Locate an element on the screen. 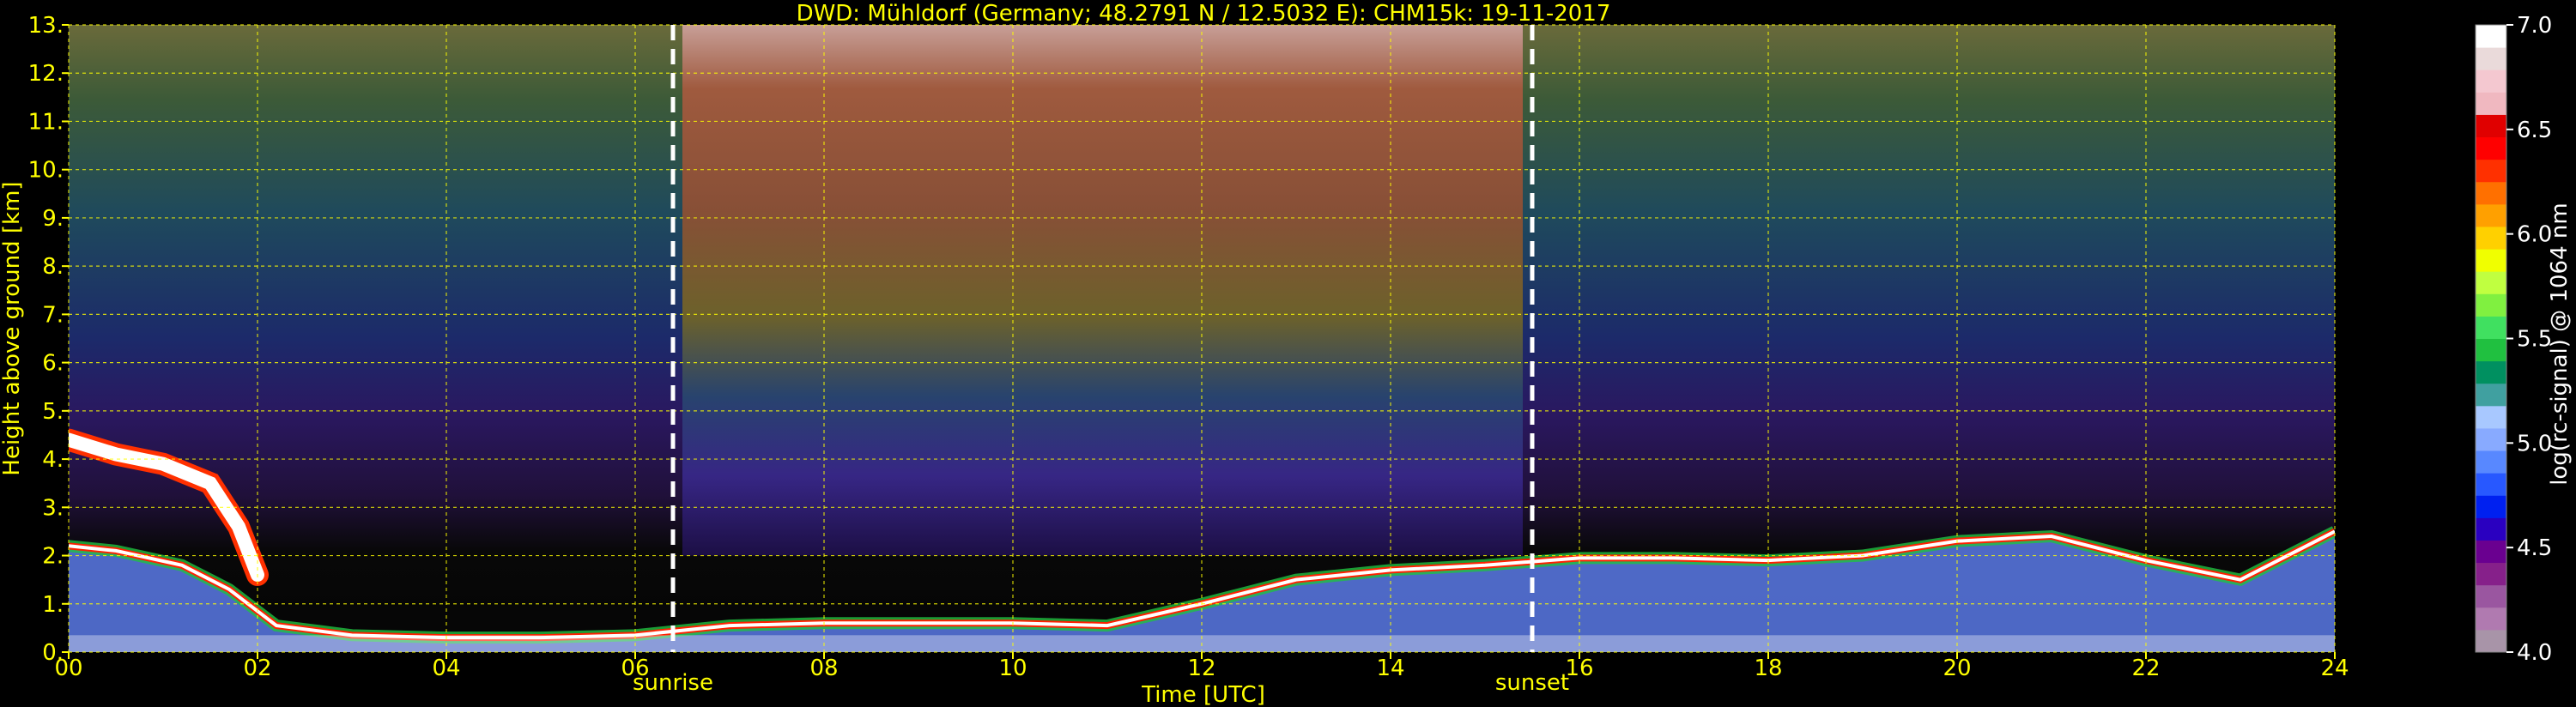 The width and height of the screenshot is (2576, 707). y-tick-label: 5. is located at coordinates (53, 412).